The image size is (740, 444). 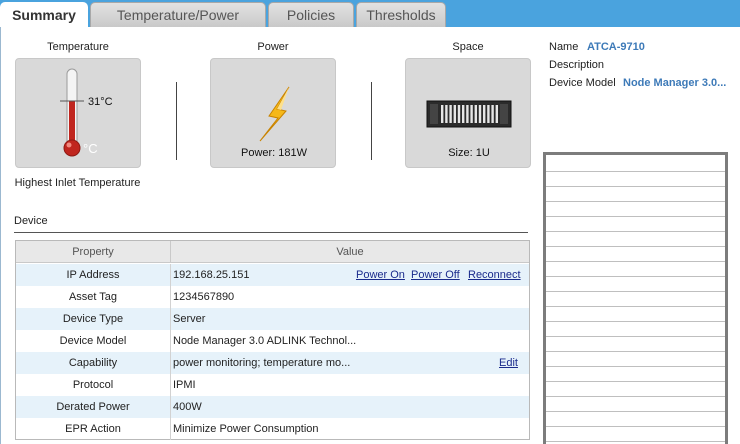 What do you see at coordinates (211, 275) in the screenshot?
I see `value-cell: 192.168.25.151` at bounding box center [211, 275].